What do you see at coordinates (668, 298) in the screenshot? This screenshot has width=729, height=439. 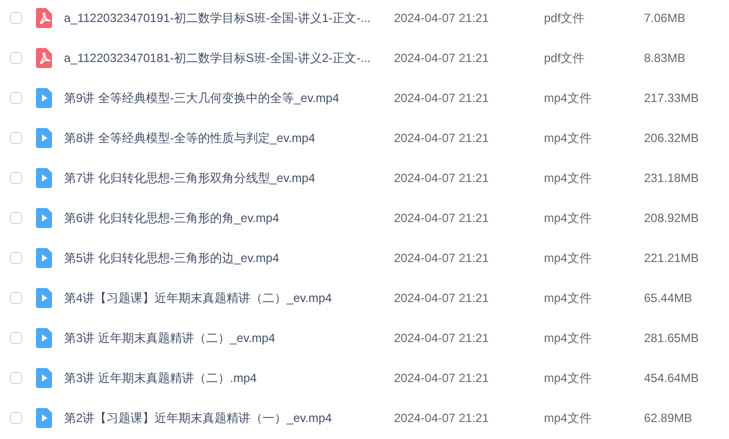 I see `file-size: 65.44MB` at bounding box center [668, 298].